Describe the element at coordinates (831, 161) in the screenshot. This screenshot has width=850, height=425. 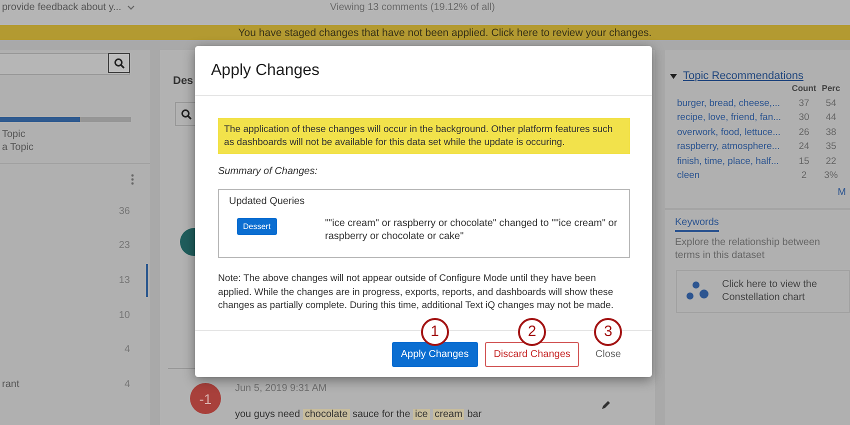
I see `percent-cell-text: 22` at that location.